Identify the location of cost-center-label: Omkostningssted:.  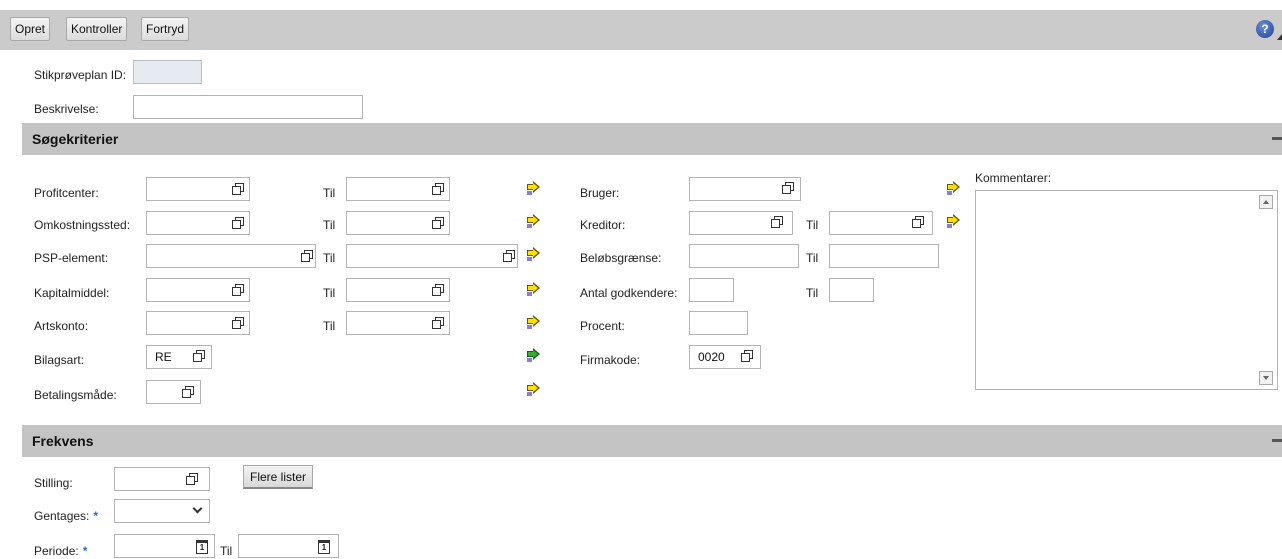
(82, 225).